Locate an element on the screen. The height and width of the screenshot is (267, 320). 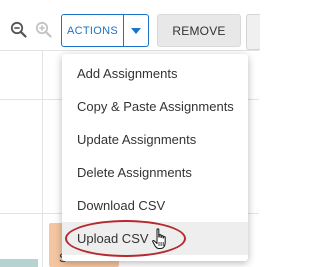
zoom-out-icon is located at coordinates (18, 29).